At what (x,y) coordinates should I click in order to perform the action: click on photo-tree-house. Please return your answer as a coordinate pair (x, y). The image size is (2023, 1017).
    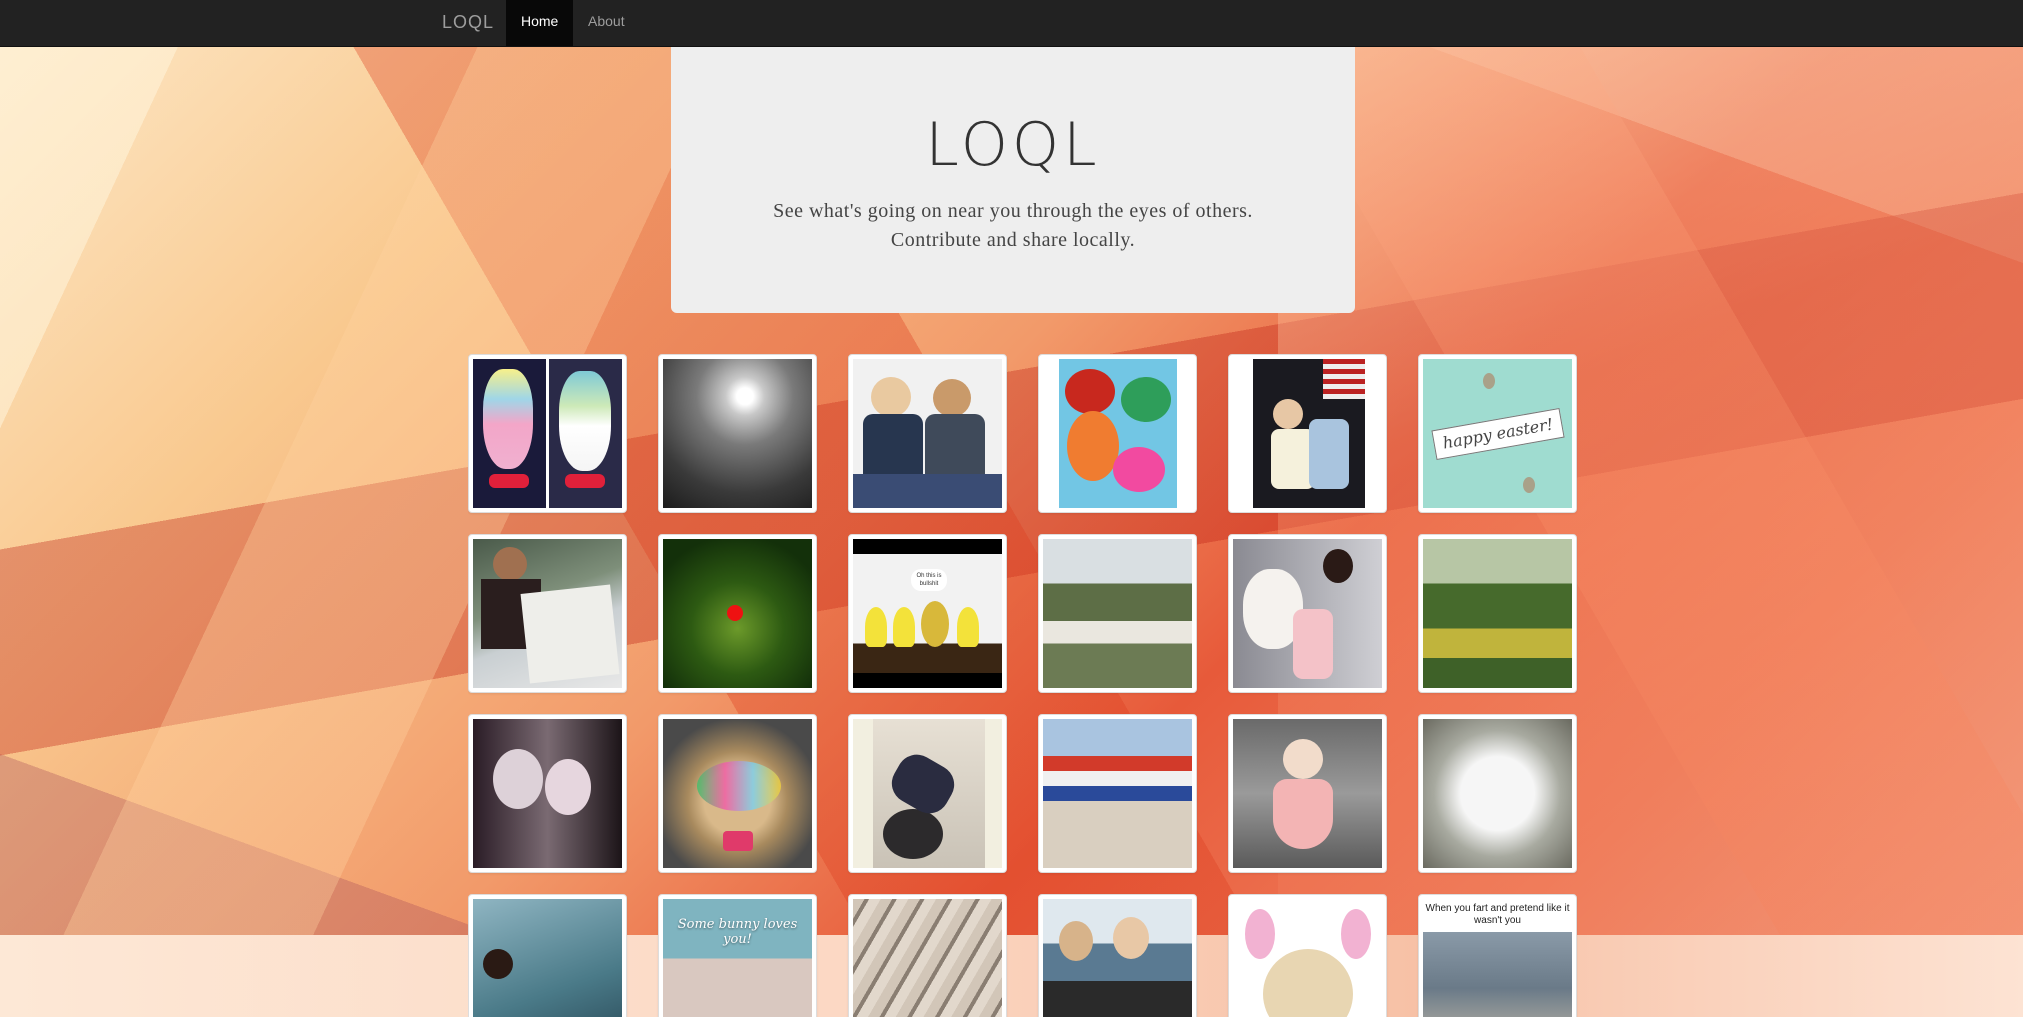
    Looking at the image, I should click on (1117, 613).